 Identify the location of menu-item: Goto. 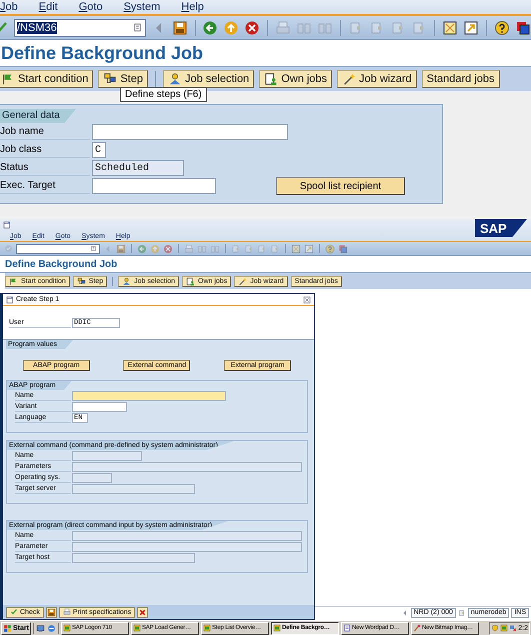
(90, 7).